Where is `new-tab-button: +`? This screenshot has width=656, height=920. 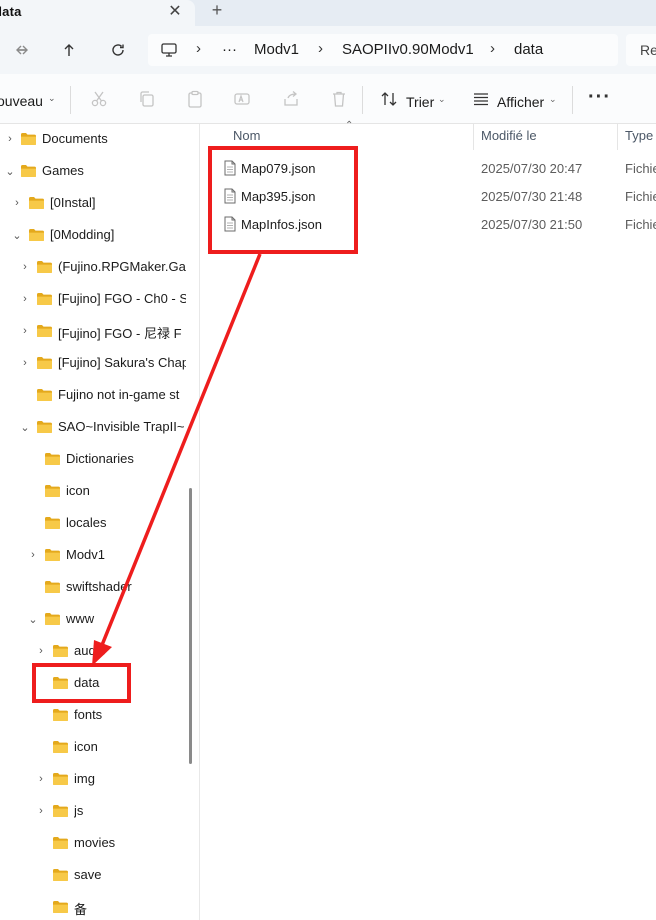
new-tab-button: + is located at coordinates (217, 11).